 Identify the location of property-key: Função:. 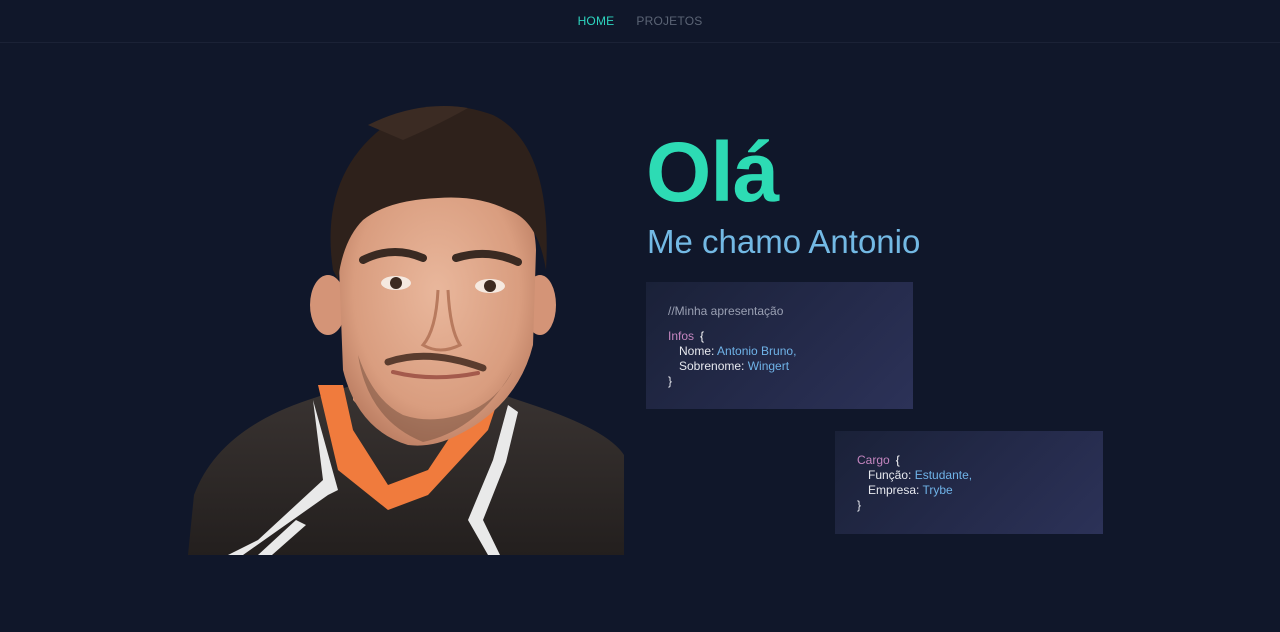
(890, 475).